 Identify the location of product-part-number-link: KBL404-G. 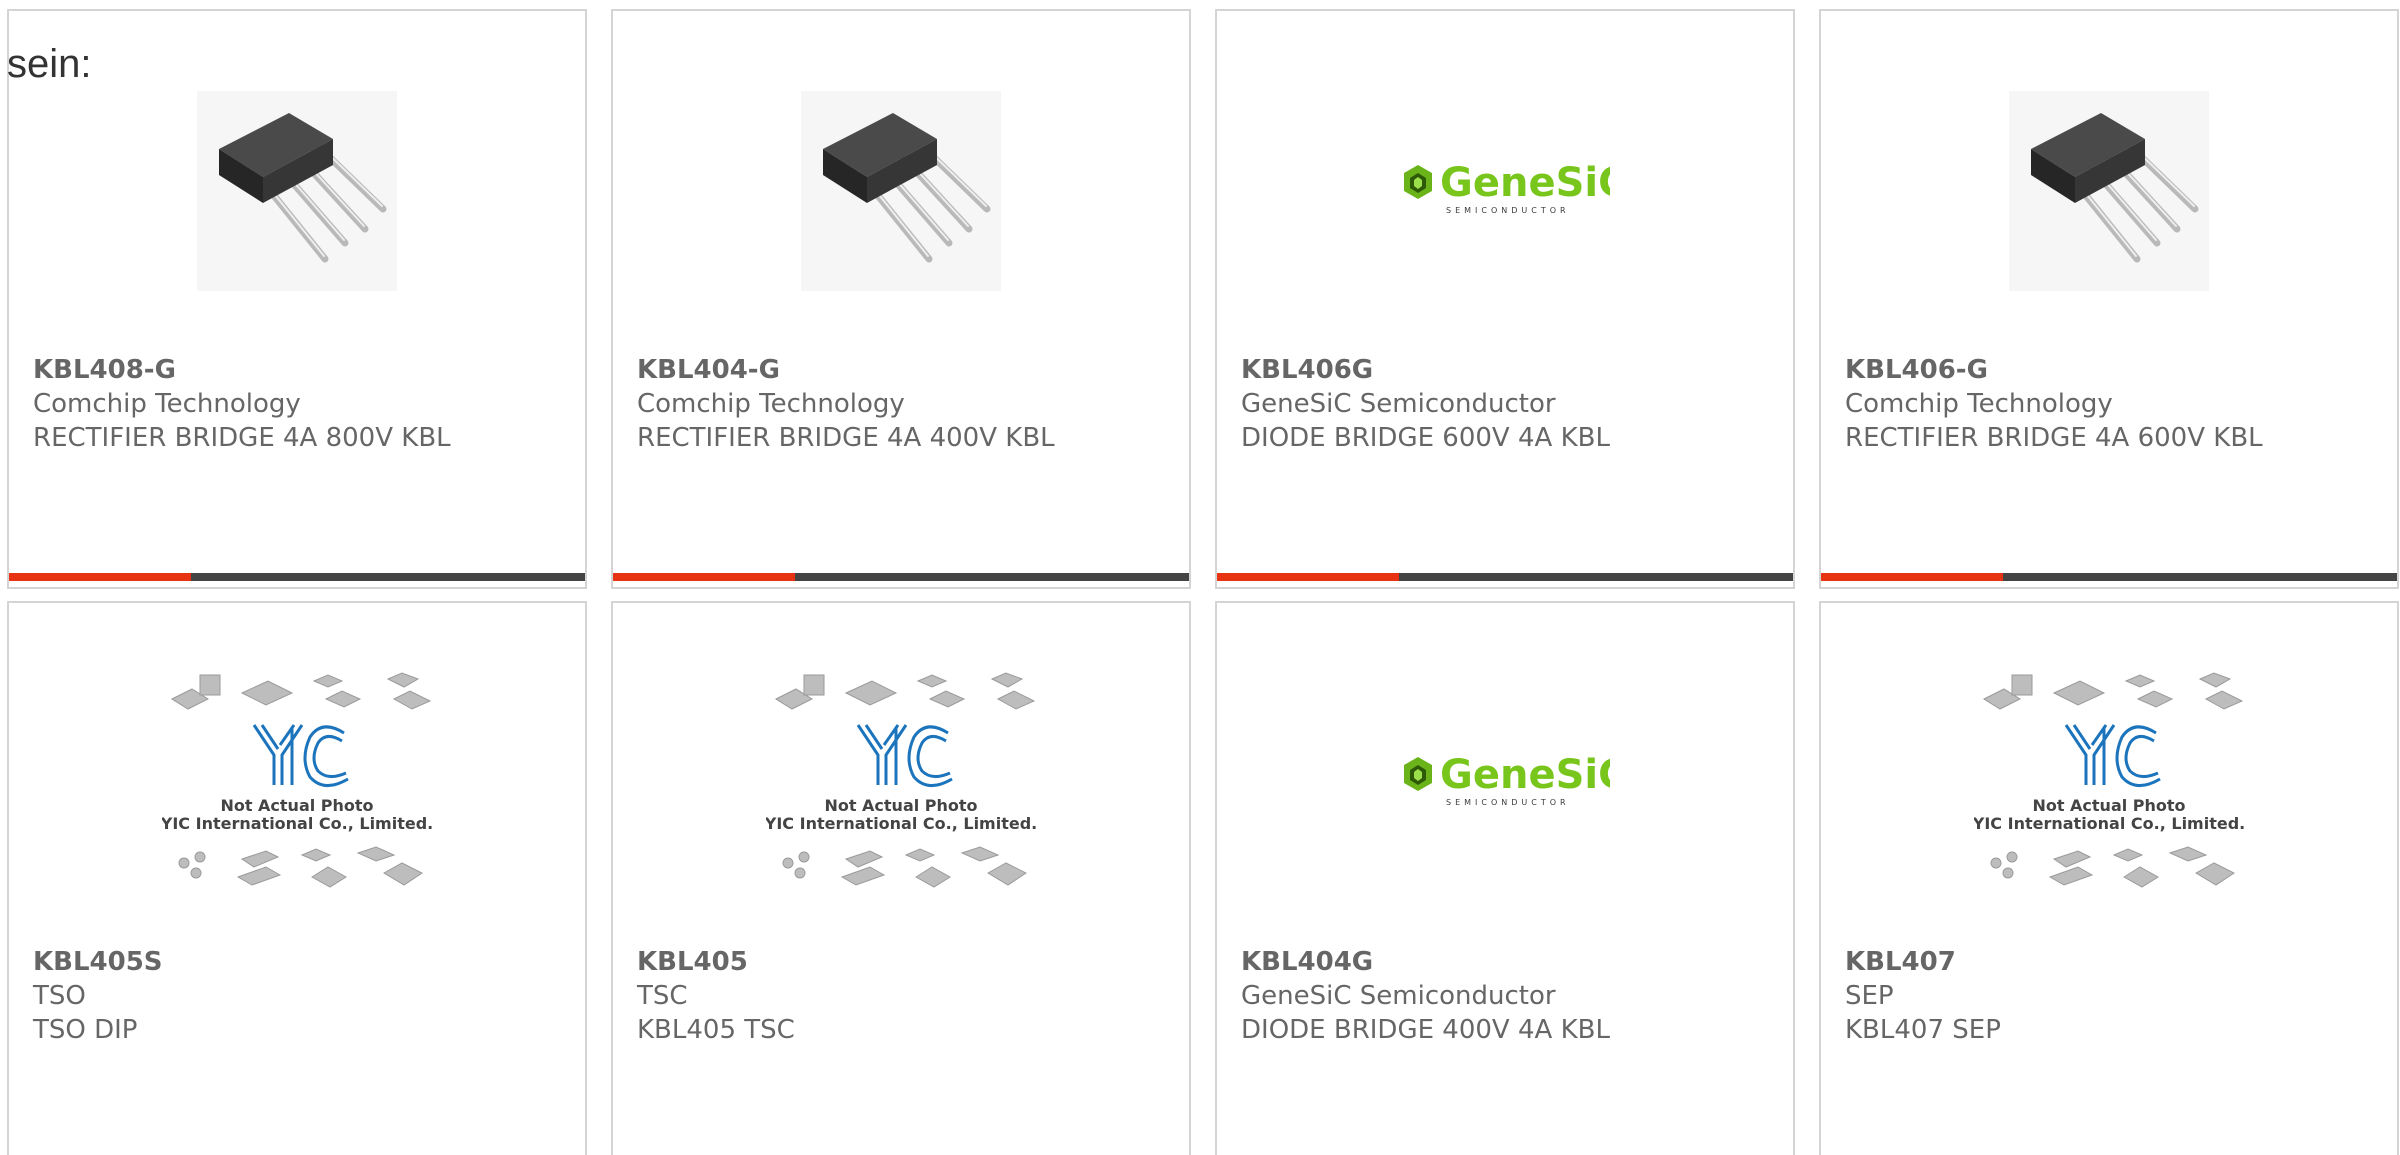
(905, 370).